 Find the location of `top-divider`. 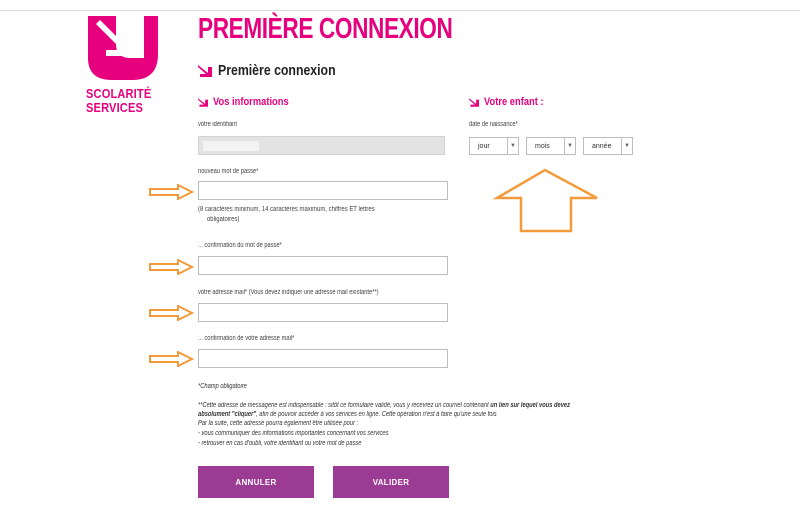

top-divider is located at coordinates (400, 10).